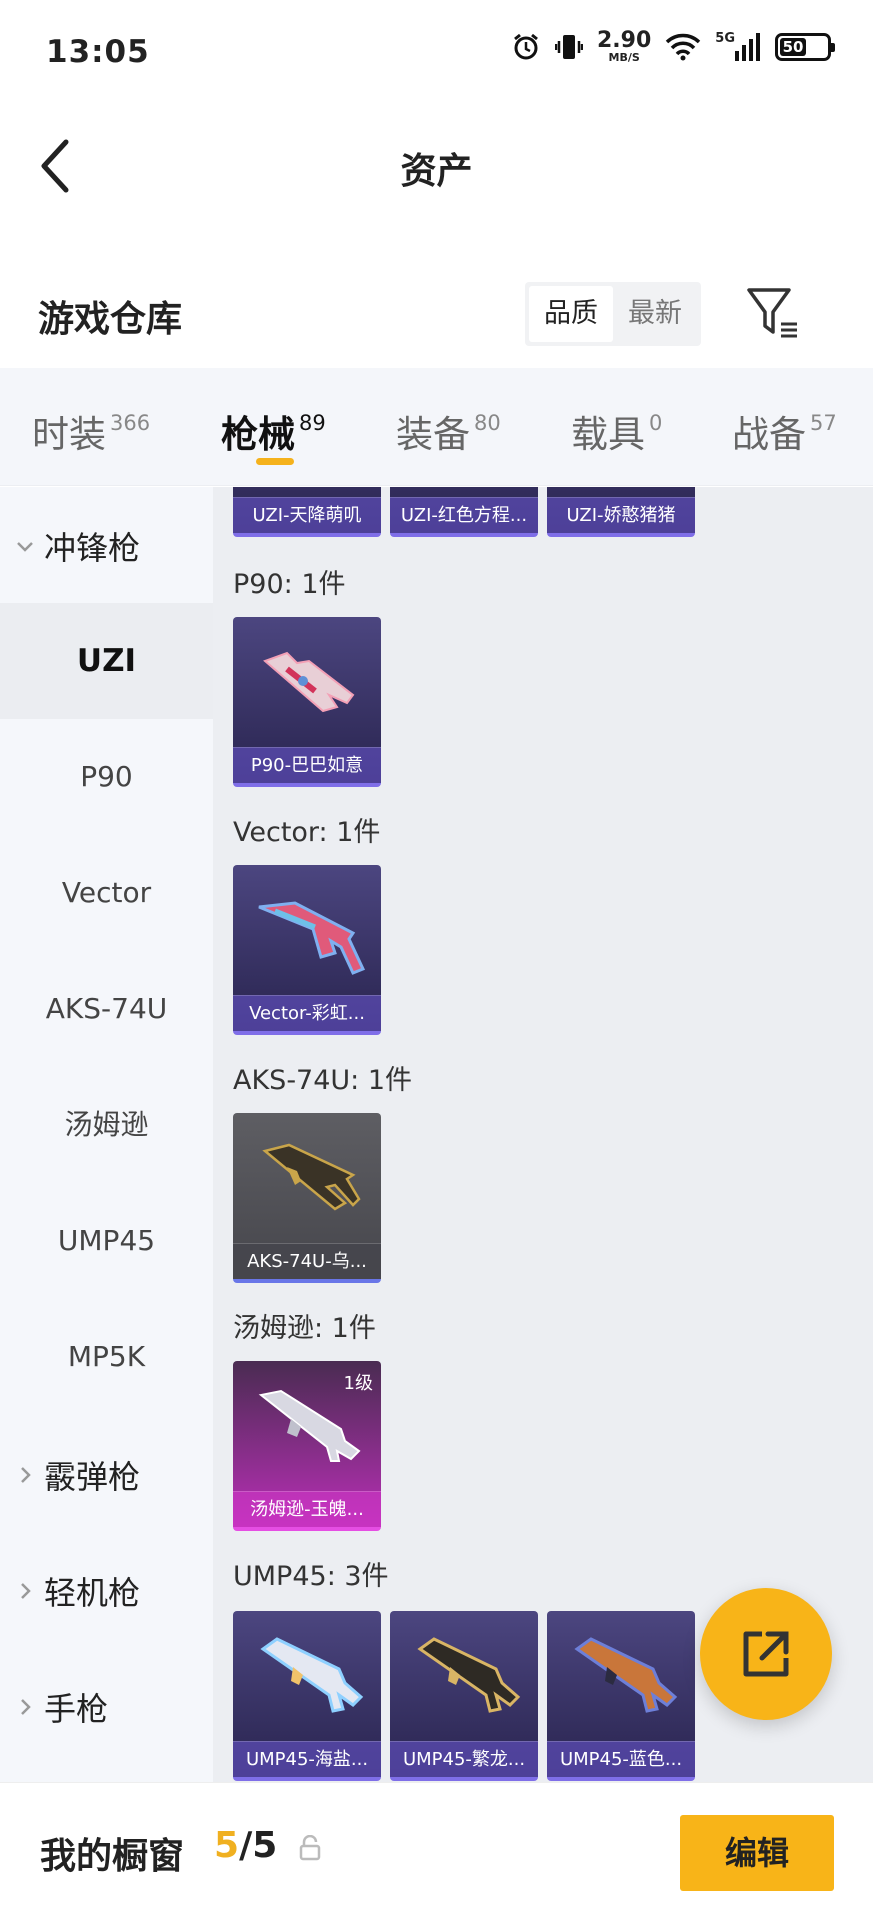 Image resolution: width=873 pixels, height=1920 pixels. I want to click on sort-latest-button: 最新, so click(655, 314).